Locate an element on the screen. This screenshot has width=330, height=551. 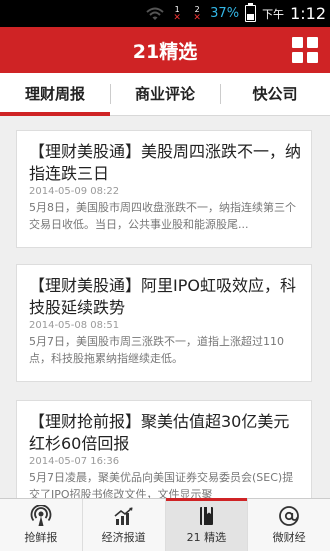
nav-micro-finance: 微财经 is located at coordinates (288, 525).